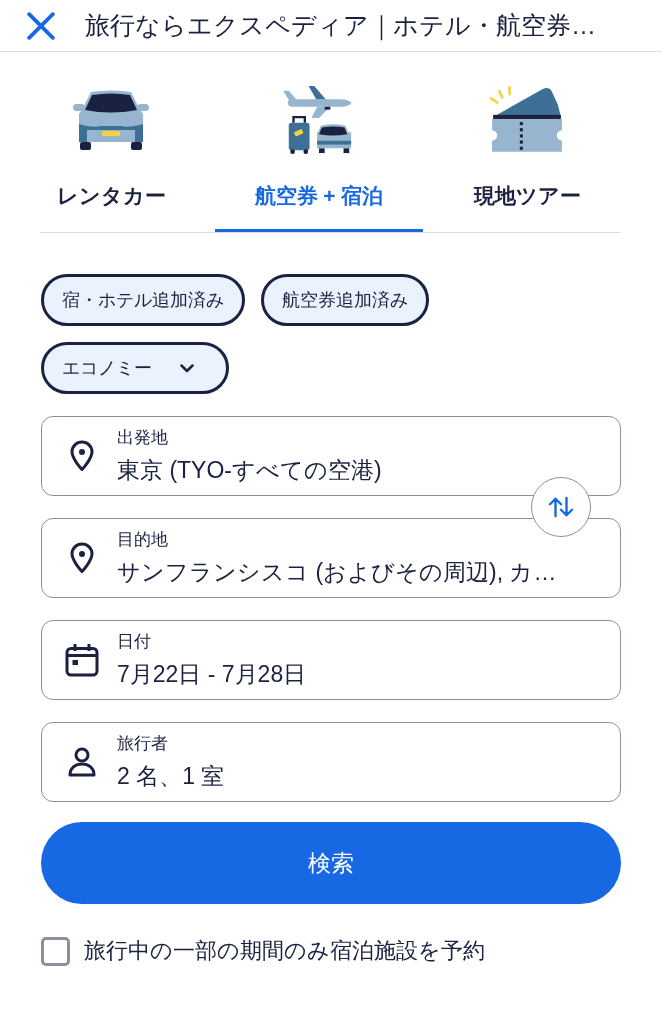 Image resolution: width=662 pixels, height=1024 pixels. What do you see at coordinates (527, 120) in the screenshot?
I see `ticket-icon` at bounding box center [527, 120].